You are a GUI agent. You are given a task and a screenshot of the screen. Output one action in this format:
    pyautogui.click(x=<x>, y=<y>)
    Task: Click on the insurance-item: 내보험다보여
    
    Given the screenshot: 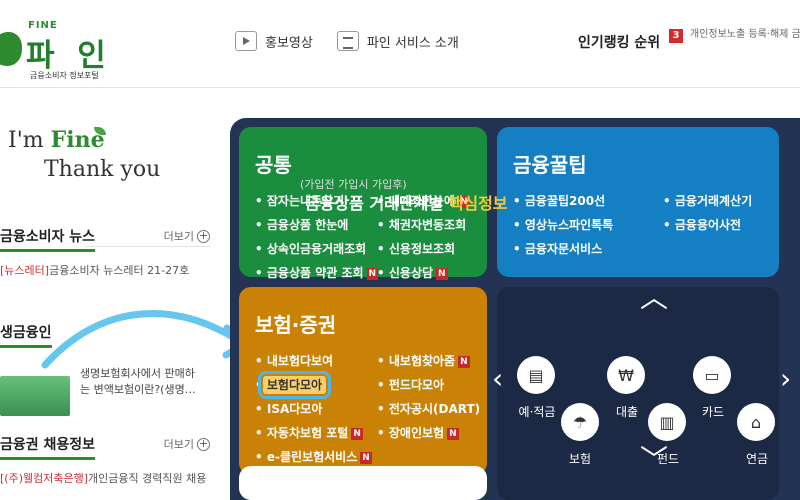 What is the action you would take?
    pyautogui.click(x=316, y=360)
    